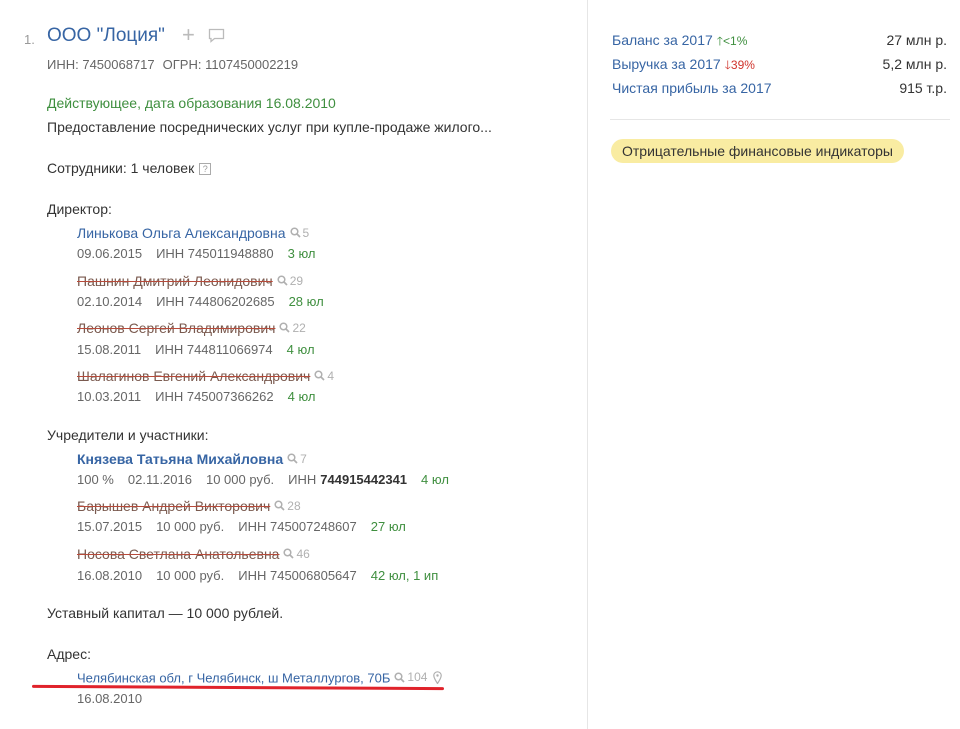 The width and height of the screenshot is (960, 729). What do you see at coordinates (29, 39) in the screenshot?
I see `result-number: 1.` at bounding box center [29, 39].